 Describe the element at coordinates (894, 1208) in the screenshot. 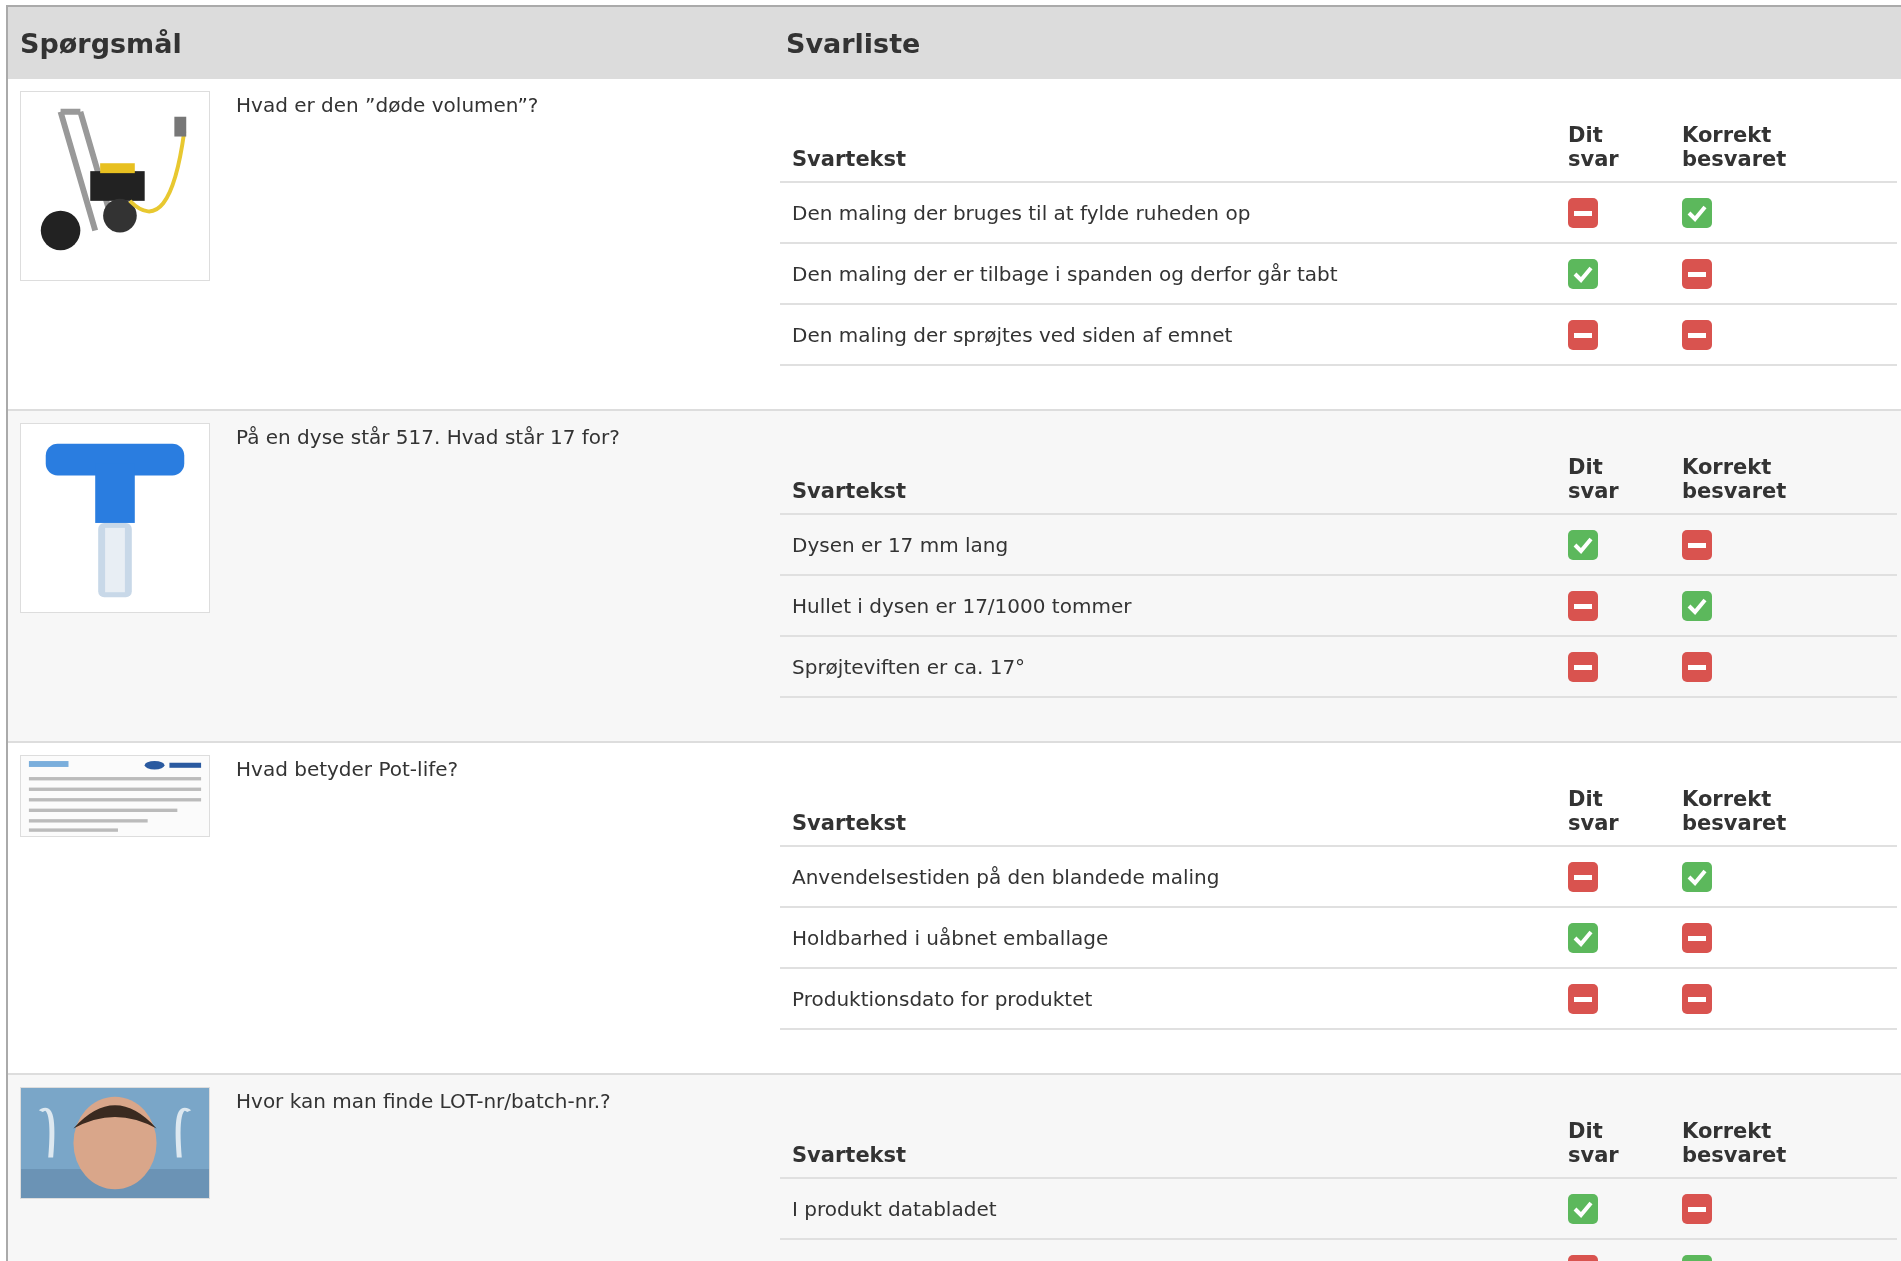

I see `answer-text: I produkt databladet` at that location.